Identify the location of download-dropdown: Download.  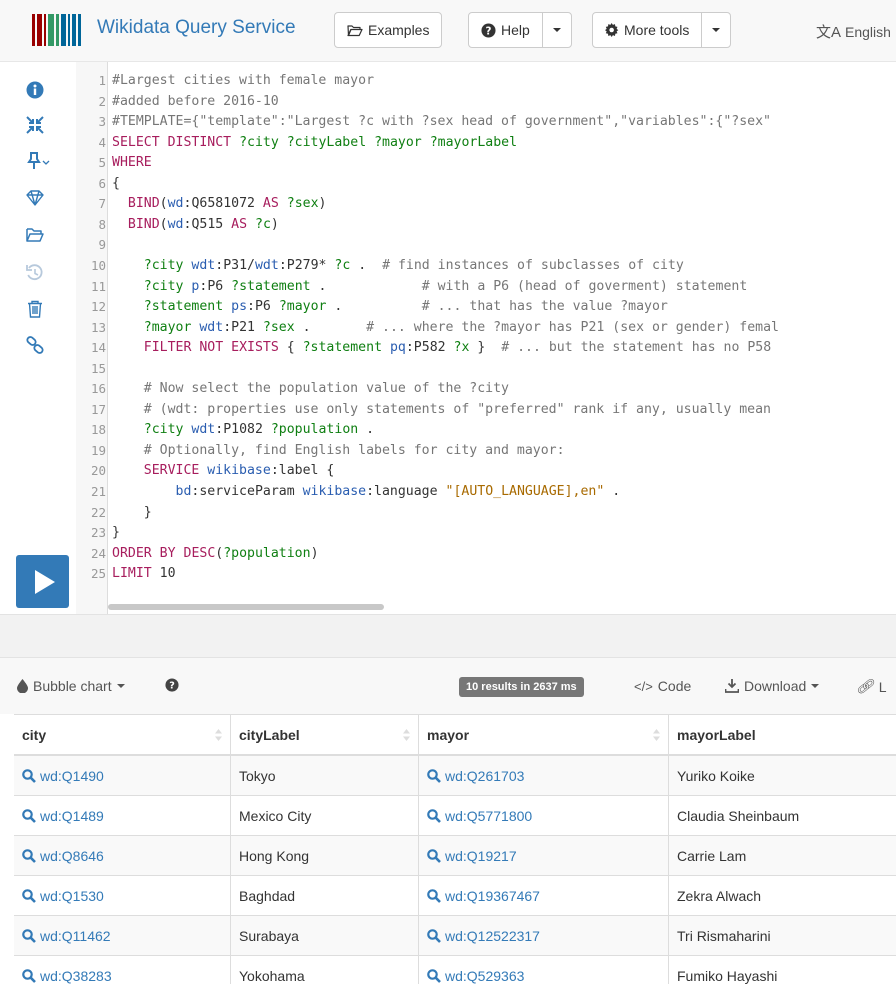
(772, 686).